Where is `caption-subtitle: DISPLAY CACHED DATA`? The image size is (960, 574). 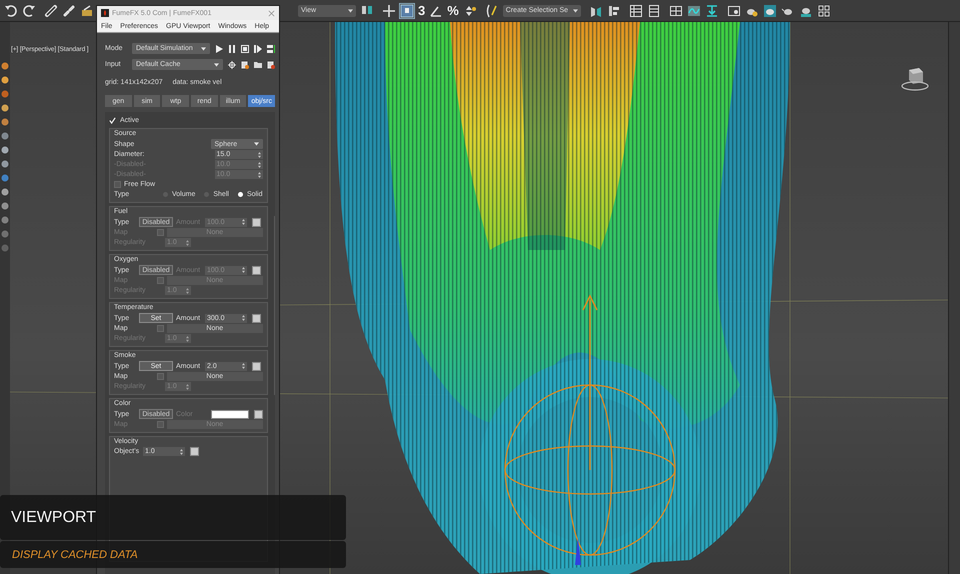 caption-subtitle: DISPLAY CACHED DATA is located at coordinates (75, 554).